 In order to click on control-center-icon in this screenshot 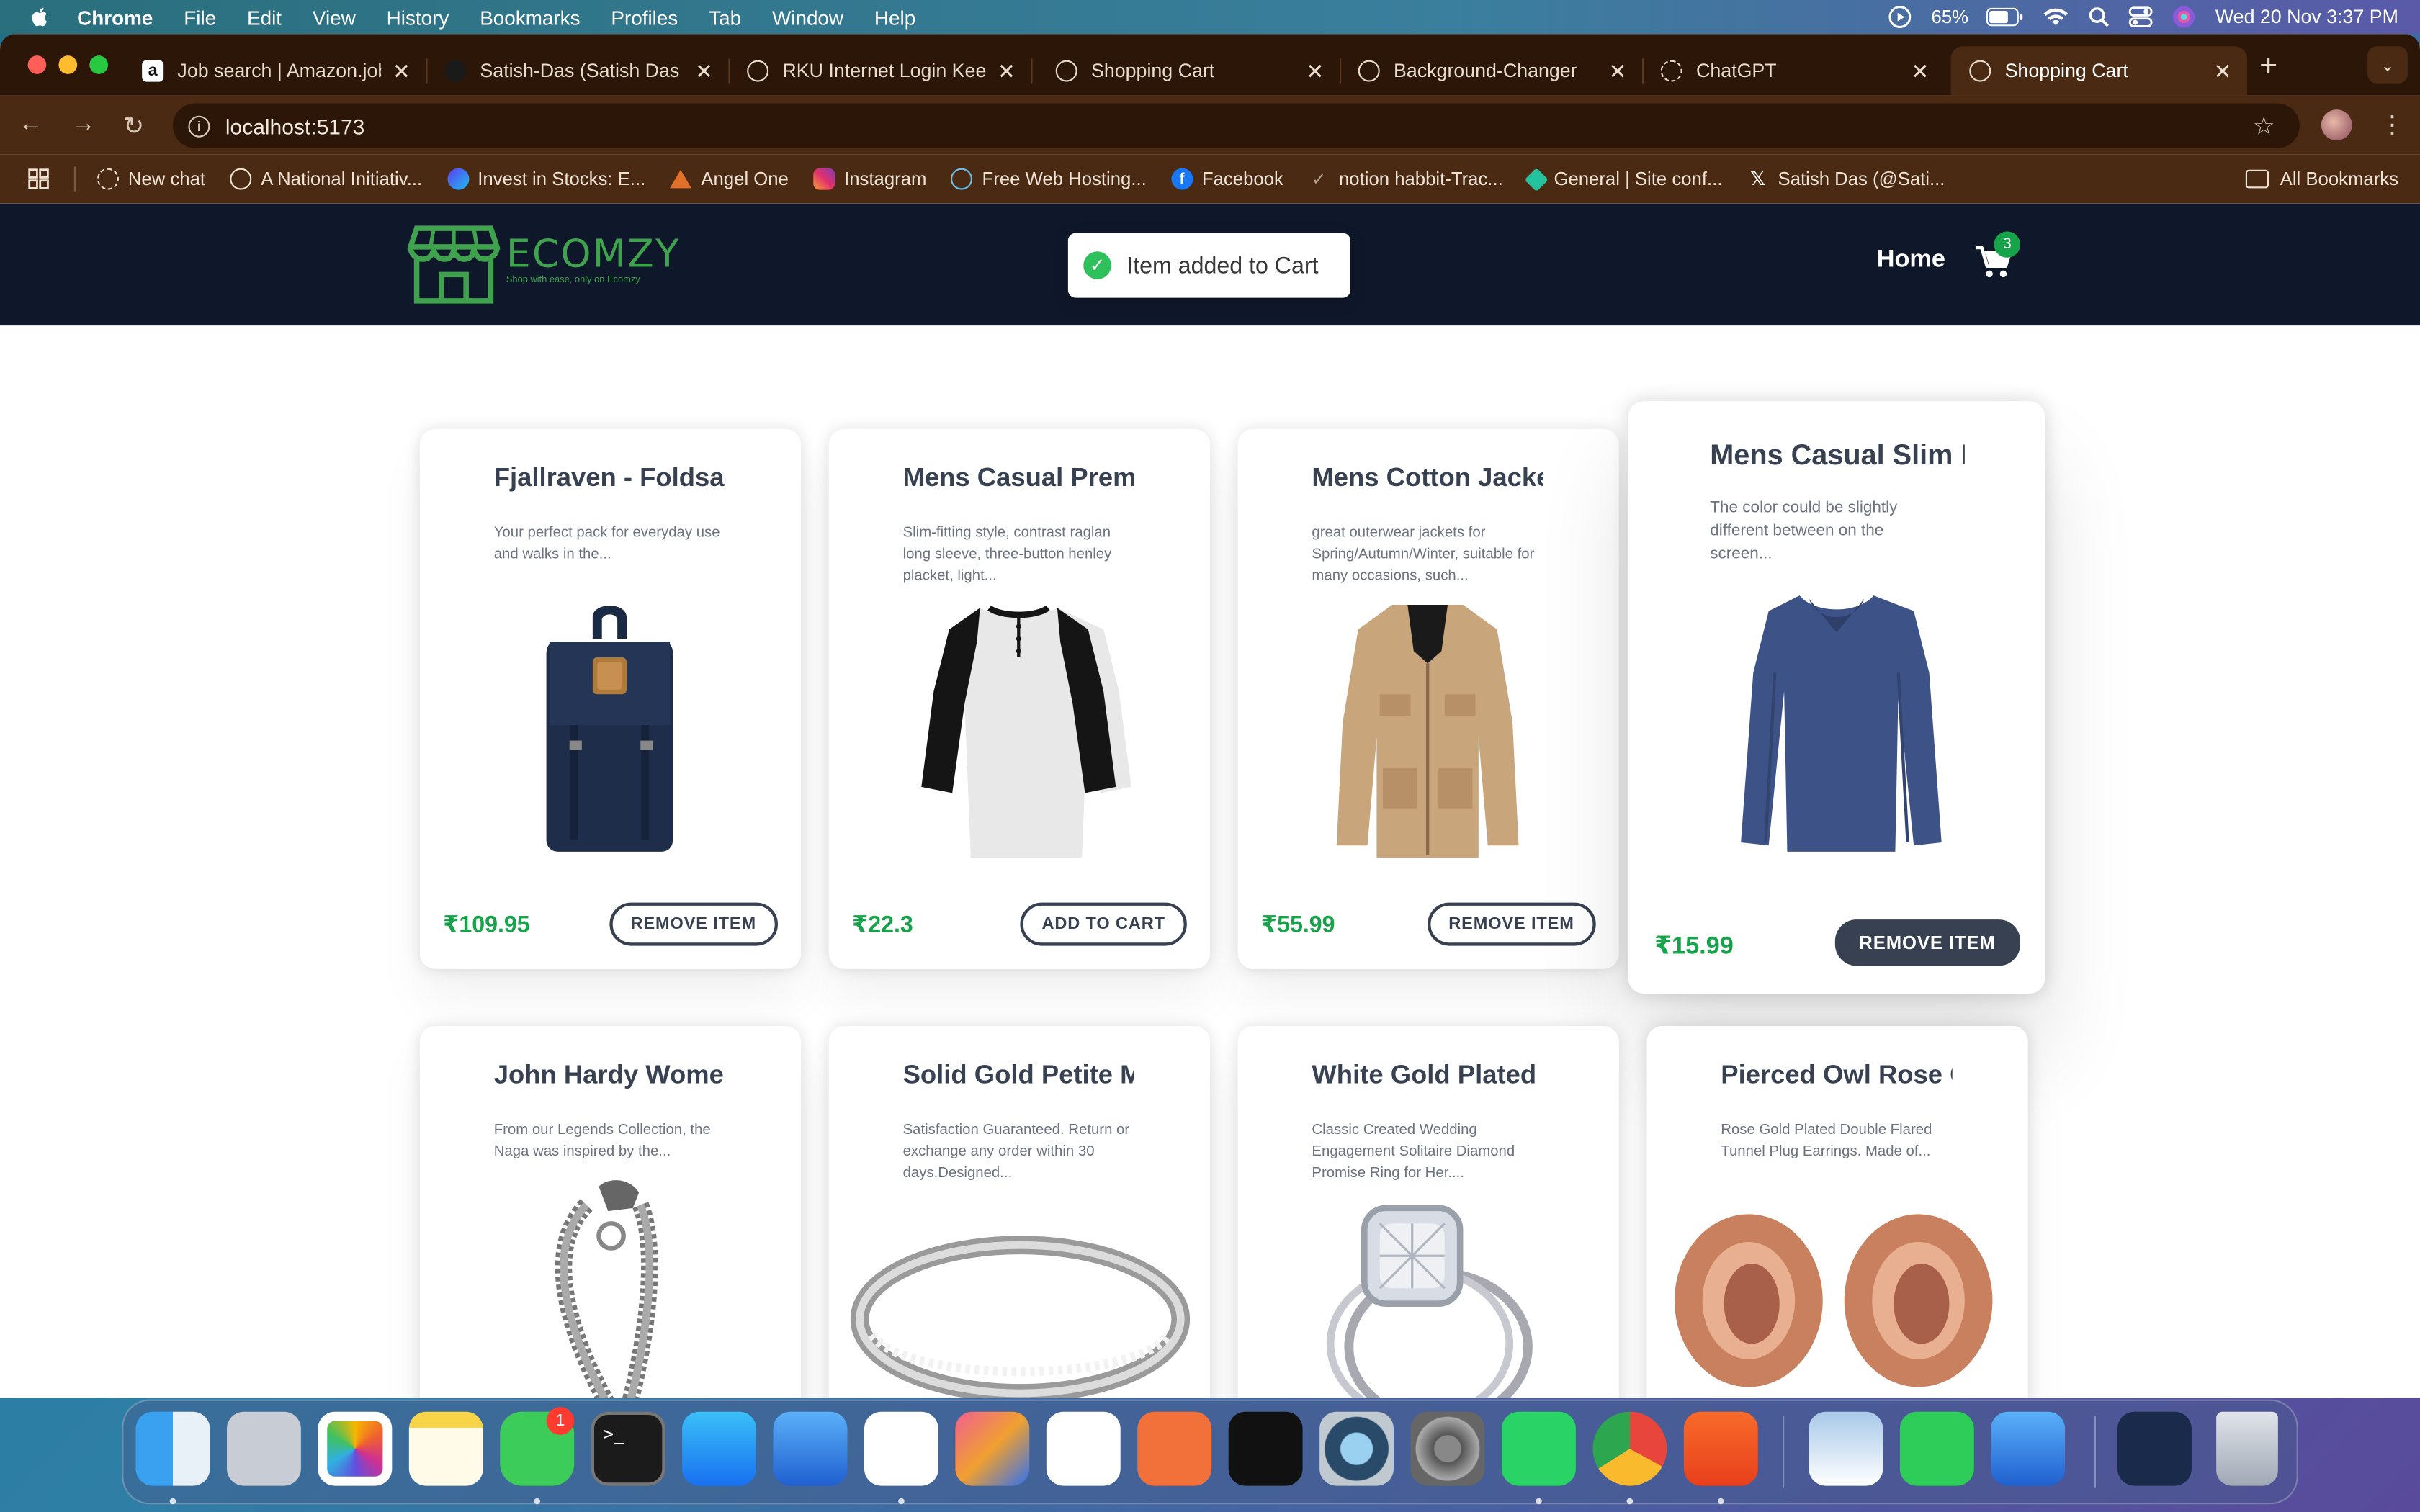, I will do `click(2141, 17)`.